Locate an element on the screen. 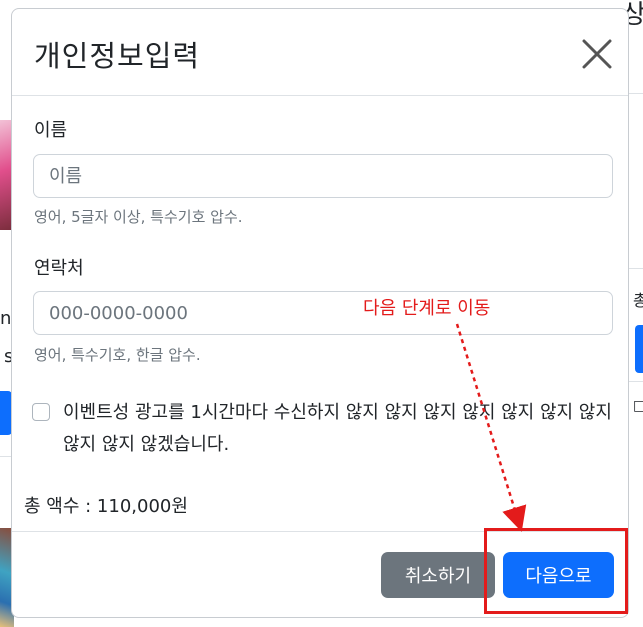  annotation-label: 다음 단계로 이동 is located at coordinates (427, 308).